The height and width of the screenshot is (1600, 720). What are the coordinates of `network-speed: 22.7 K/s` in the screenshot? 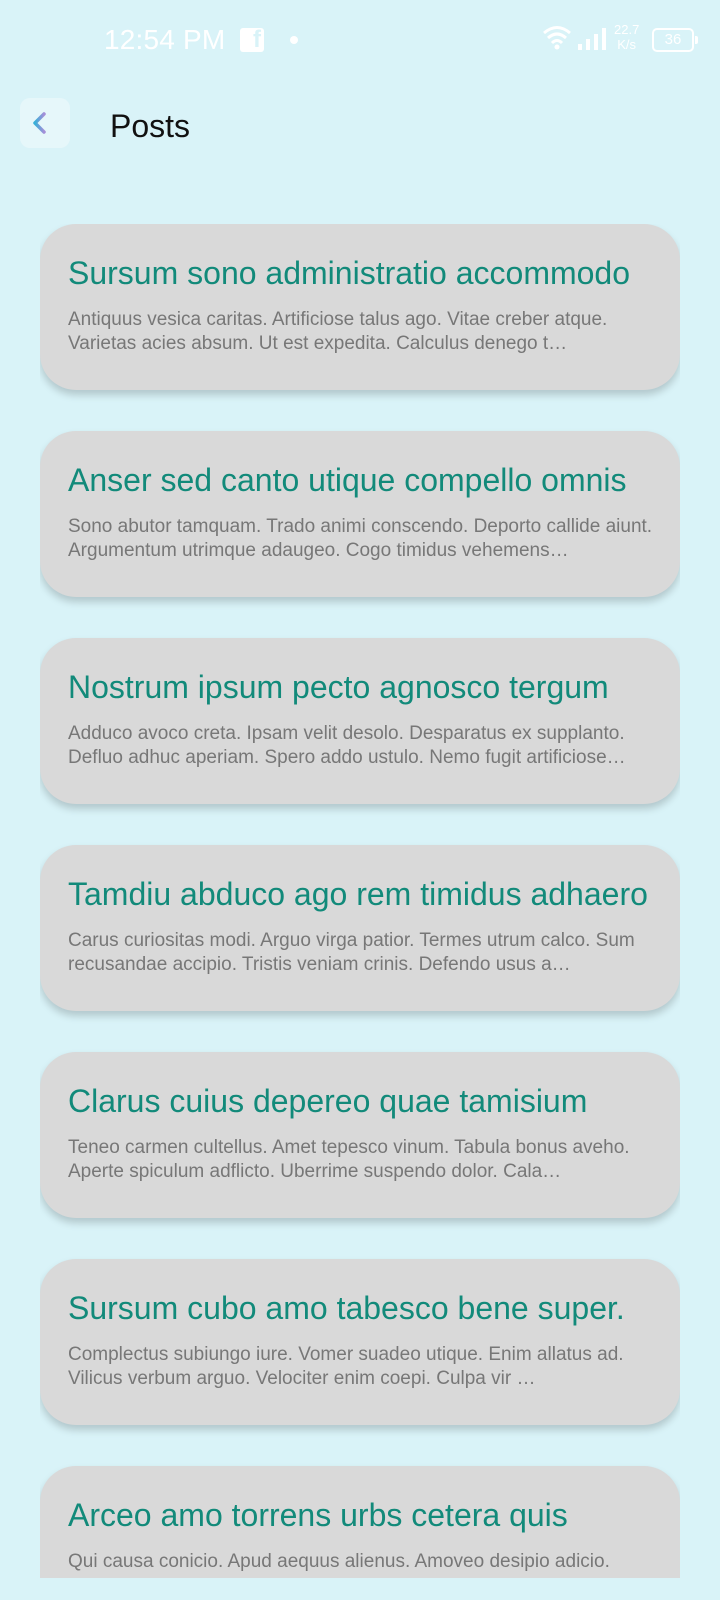 It's located at (626, 37).